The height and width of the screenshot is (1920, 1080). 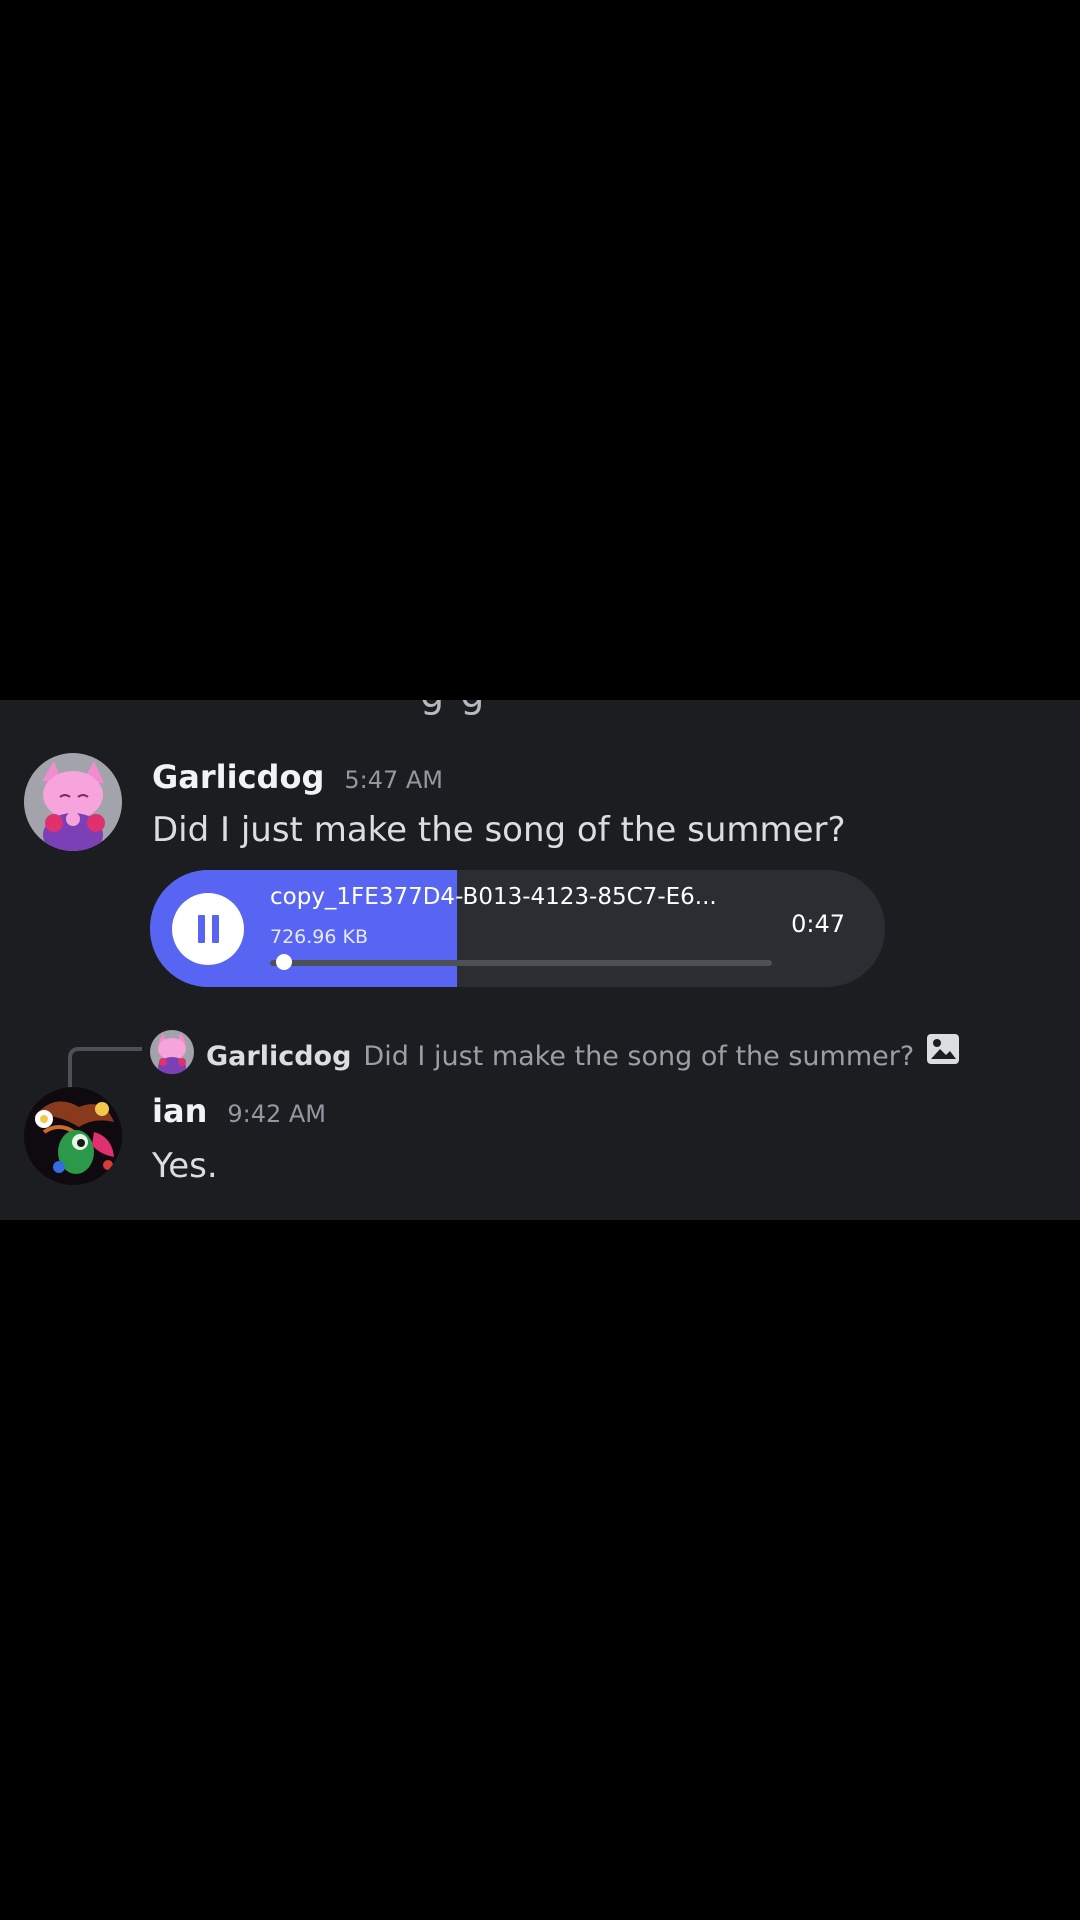 I want to click on image-icon, so click(x=943, y=1049).